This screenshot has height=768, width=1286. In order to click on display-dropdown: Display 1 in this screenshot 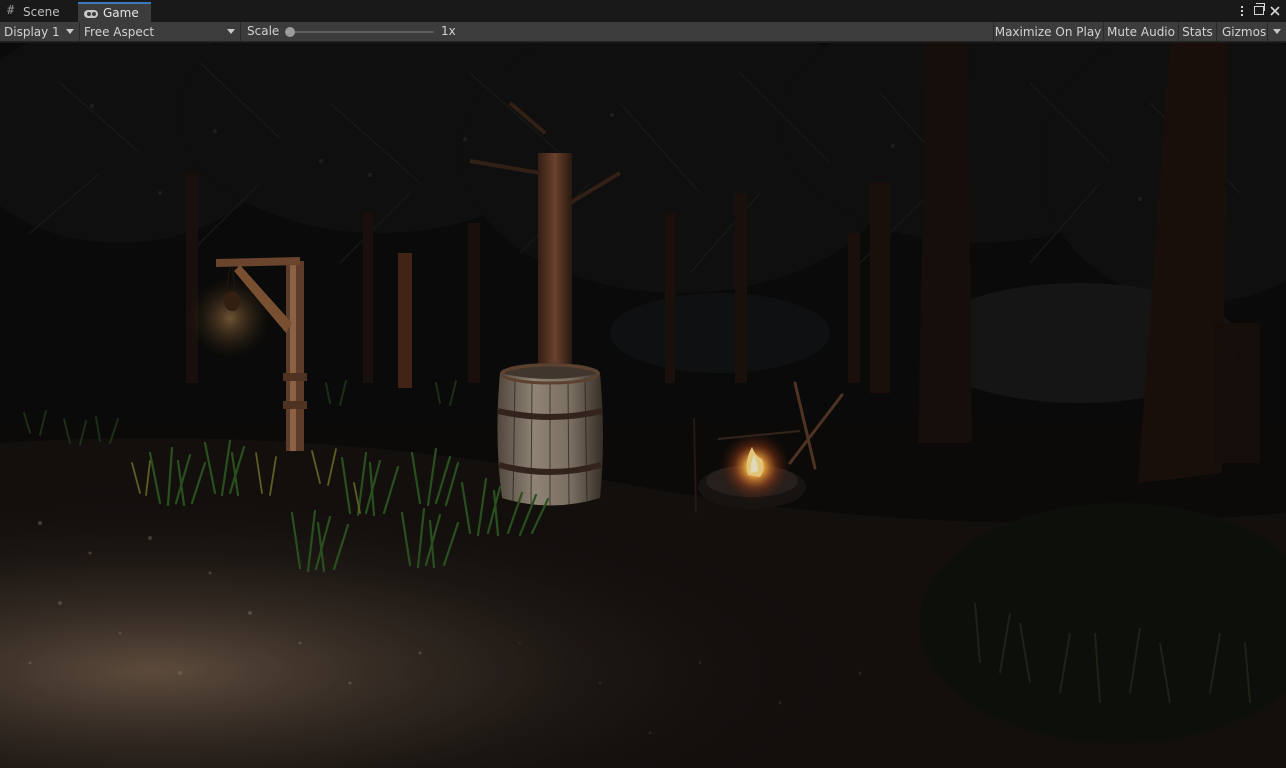, I will do `click(40, 31)`.